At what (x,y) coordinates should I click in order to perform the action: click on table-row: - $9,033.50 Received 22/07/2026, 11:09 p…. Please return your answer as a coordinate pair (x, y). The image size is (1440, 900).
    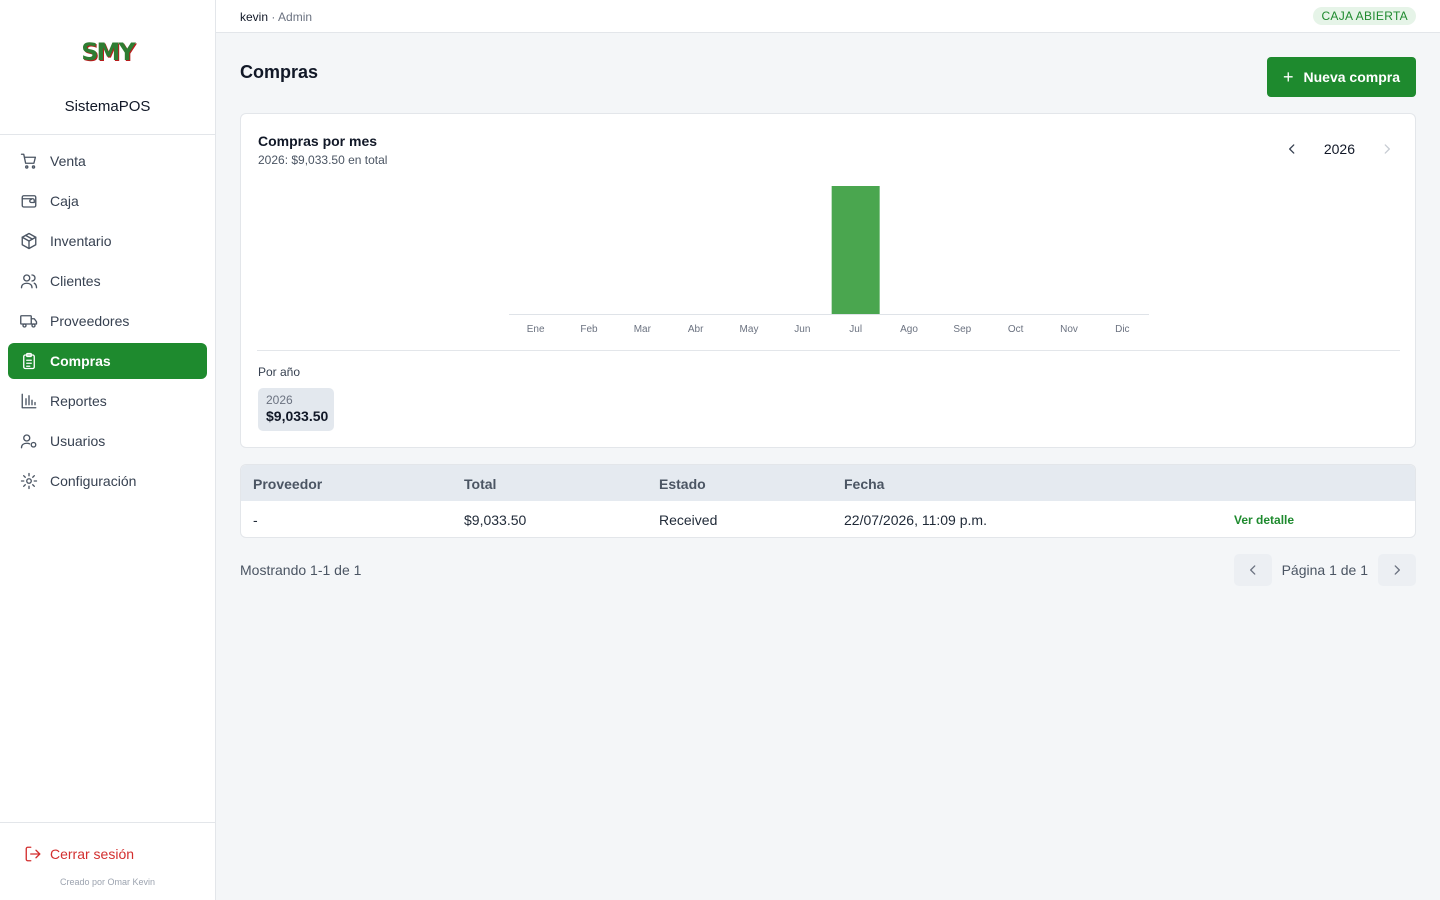
    Looking at the image, I should click on (828, 519).